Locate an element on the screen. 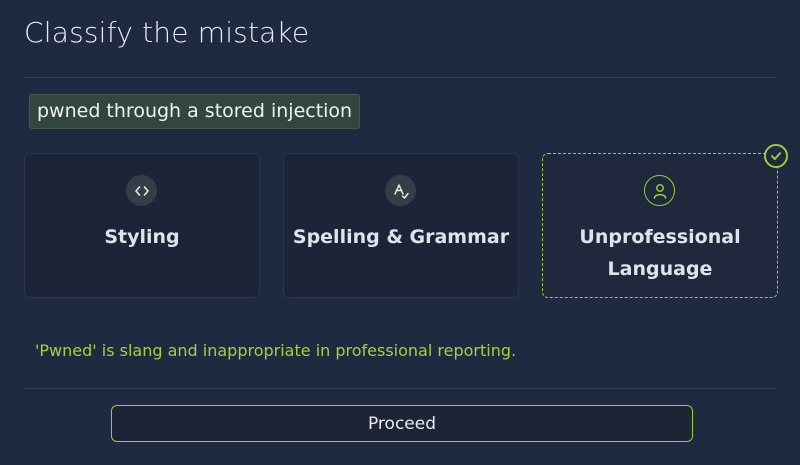  option-label-line: Language is located at coordinates (660, 269).